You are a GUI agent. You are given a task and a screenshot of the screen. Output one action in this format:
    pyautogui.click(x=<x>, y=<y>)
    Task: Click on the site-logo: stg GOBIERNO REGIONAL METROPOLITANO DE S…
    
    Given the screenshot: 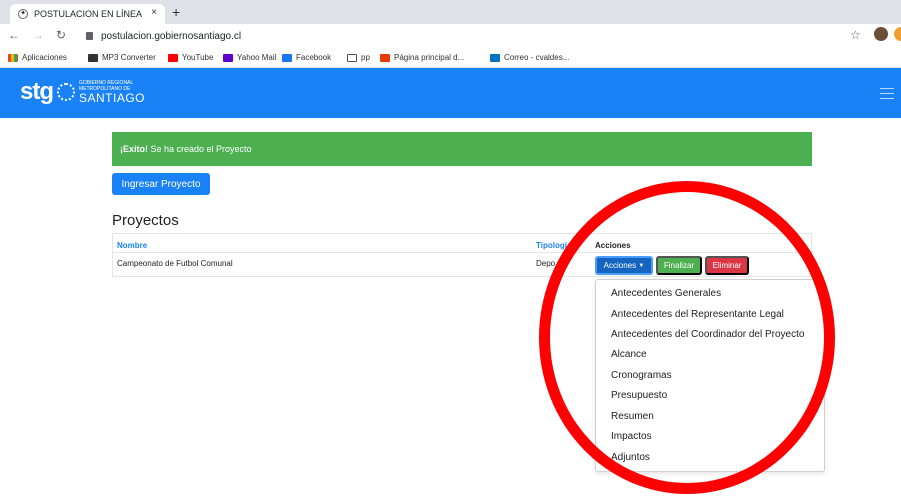 What is the action you would take?
    pyautogui.click(x=83, y=91)
    